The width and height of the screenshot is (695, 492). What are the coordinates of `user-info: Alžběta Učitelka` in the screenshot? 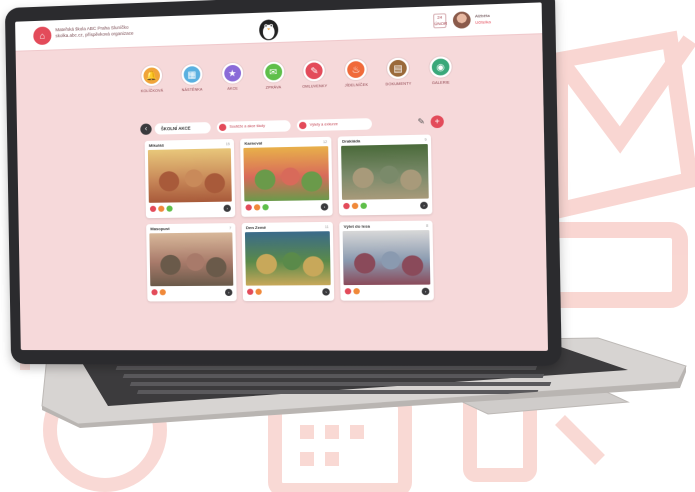 It's located at (483, 19).